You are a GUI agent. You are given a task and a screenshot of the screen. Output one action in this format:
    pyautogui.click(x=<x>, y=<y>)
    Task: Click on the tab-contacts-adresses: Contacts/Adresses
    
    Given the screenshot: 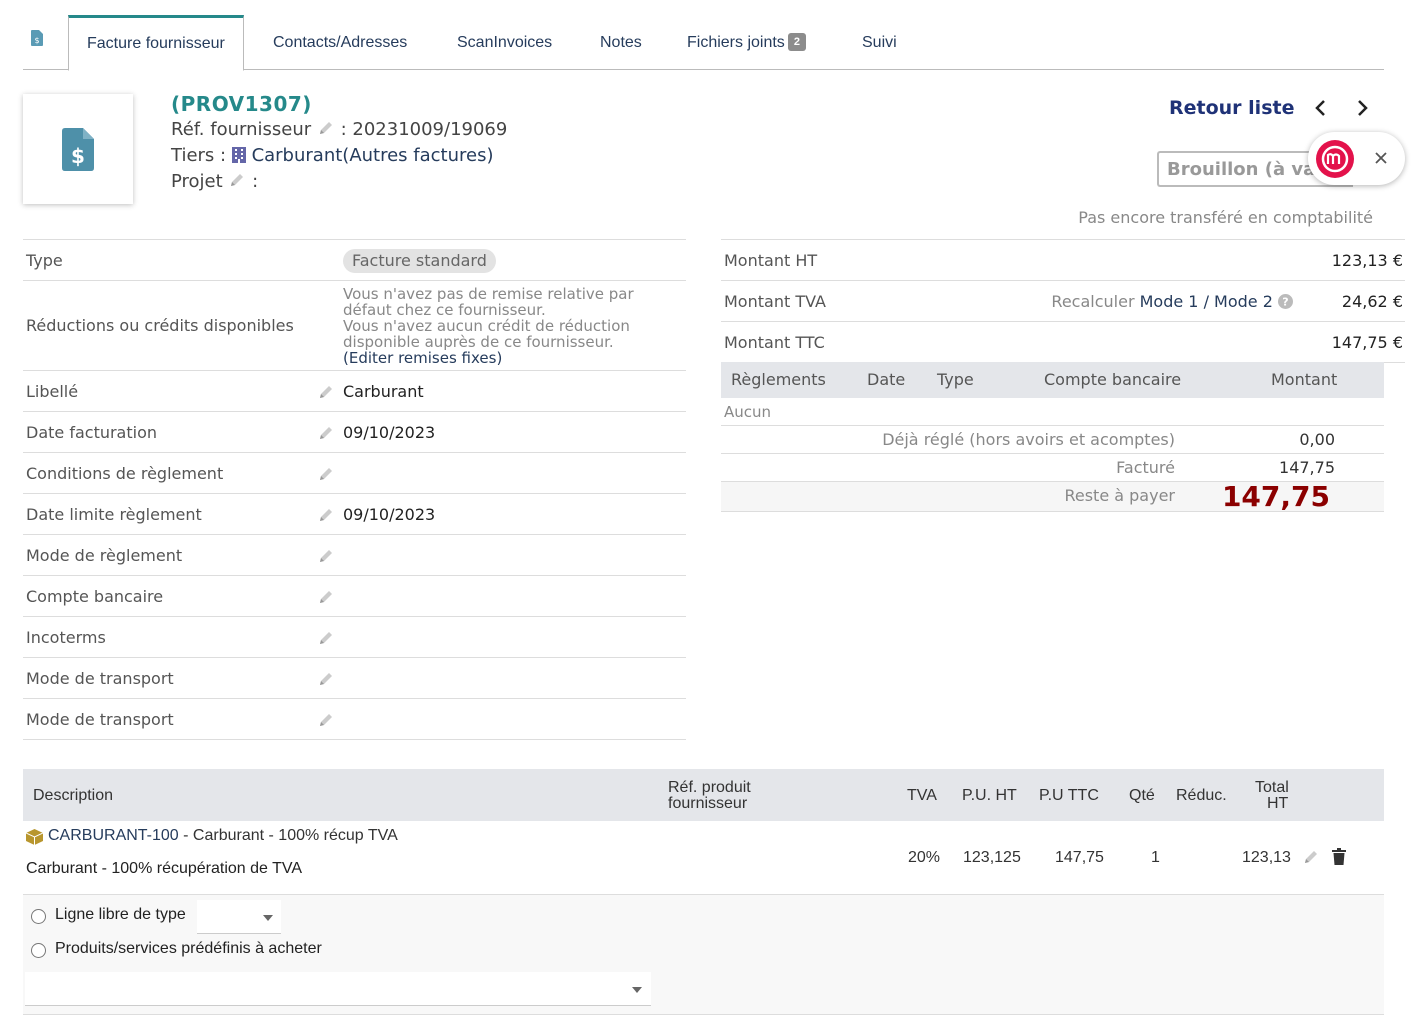 What is the action you would take?
    pyautogui.click(x=340, y=42)
    